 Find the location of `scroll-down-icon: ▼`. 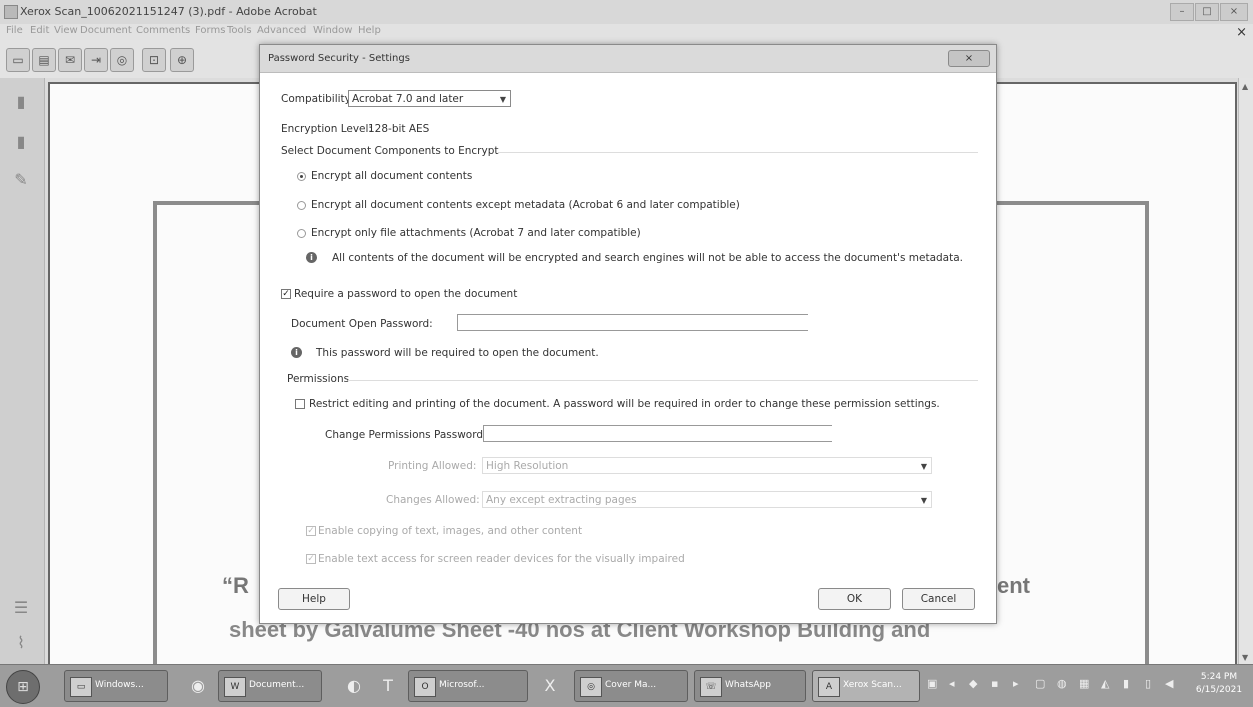

scroll-down-icon: ▼ is located at coordinates (1245, 657).